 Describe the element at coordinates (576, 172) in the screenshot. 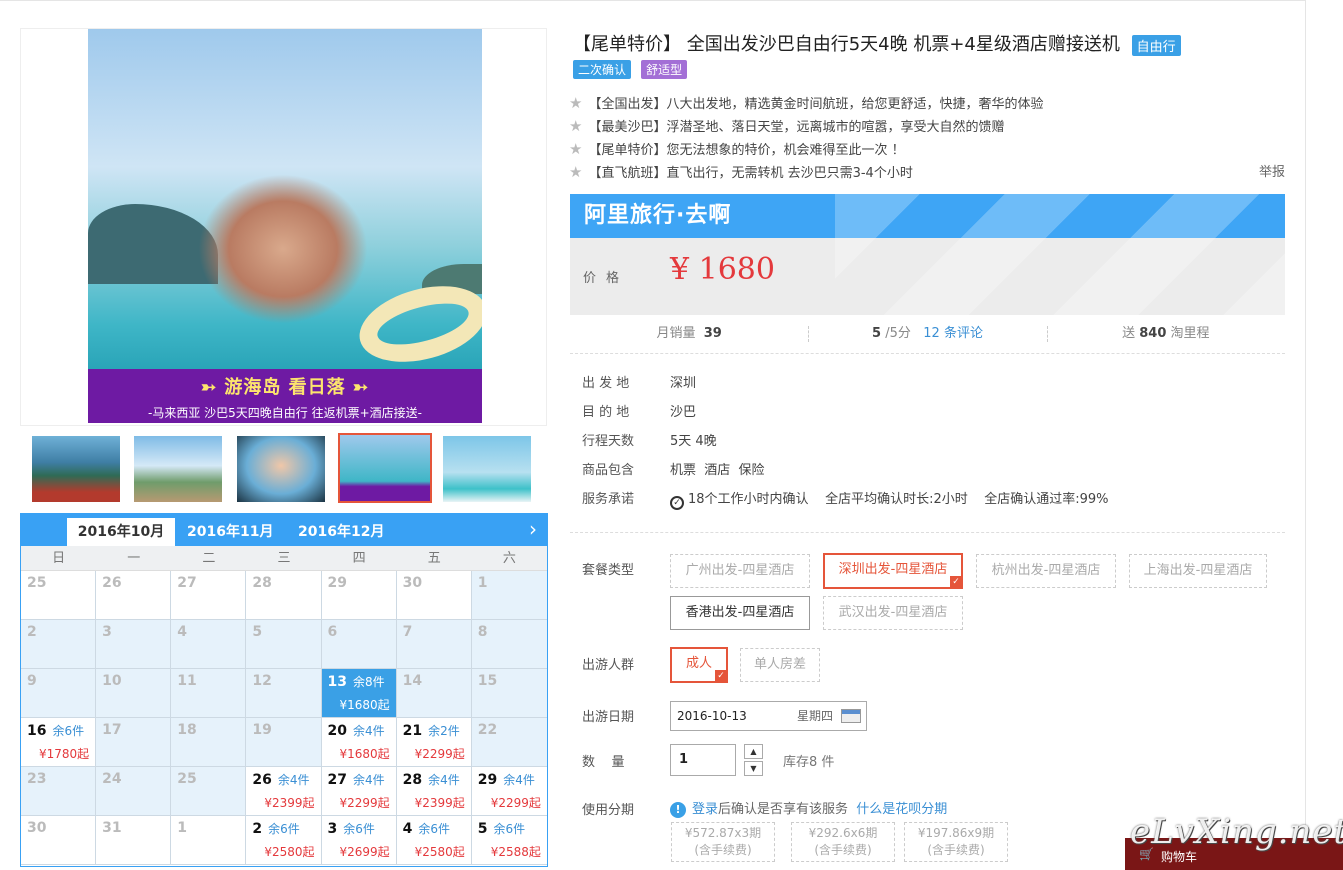

I see `star-icon: ★` at that location.